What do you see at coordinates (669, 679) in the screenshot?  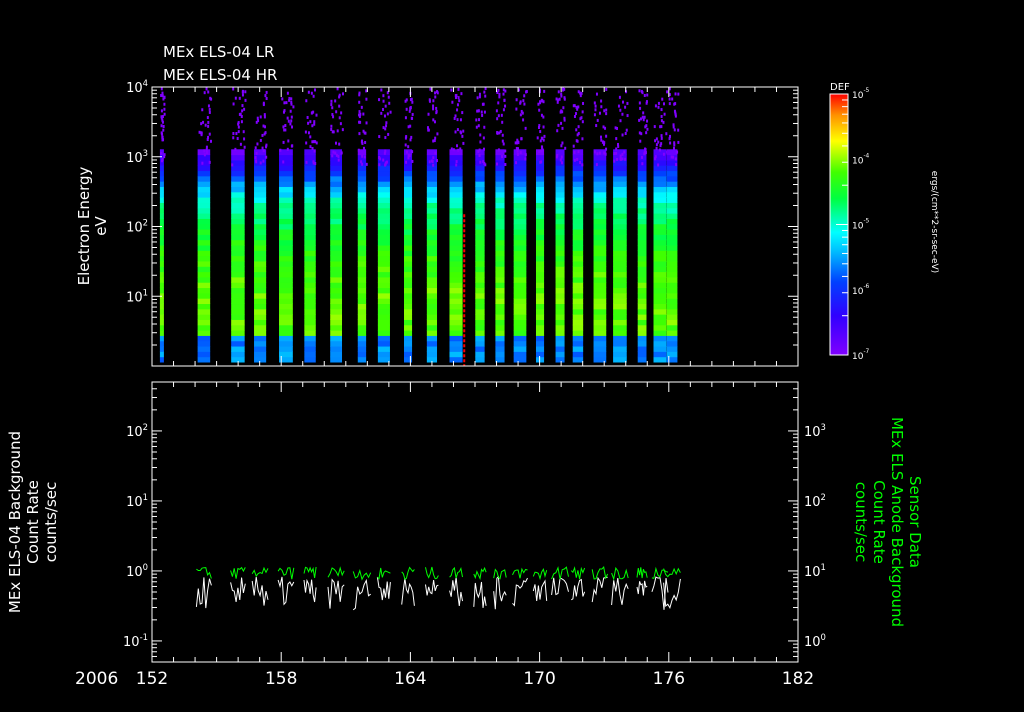 I see `x-tick-label: 176` at bounding box center [669, 679].